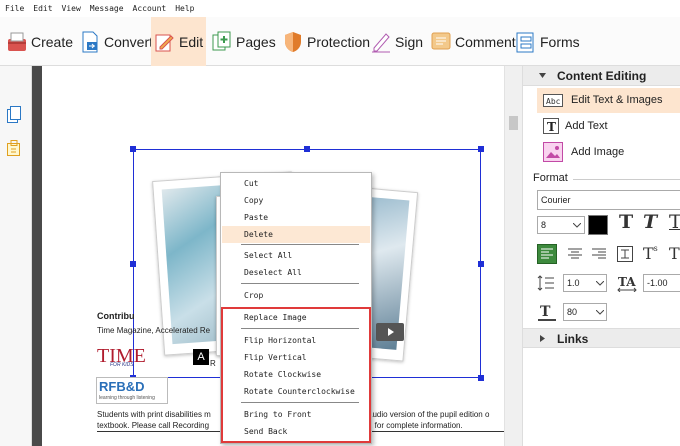 This screenshot has width=680, height=446. What do you see at coordinates (674, 222) in the screenshot?
I see `underline-icon: T` at bounding box center [674, 222].